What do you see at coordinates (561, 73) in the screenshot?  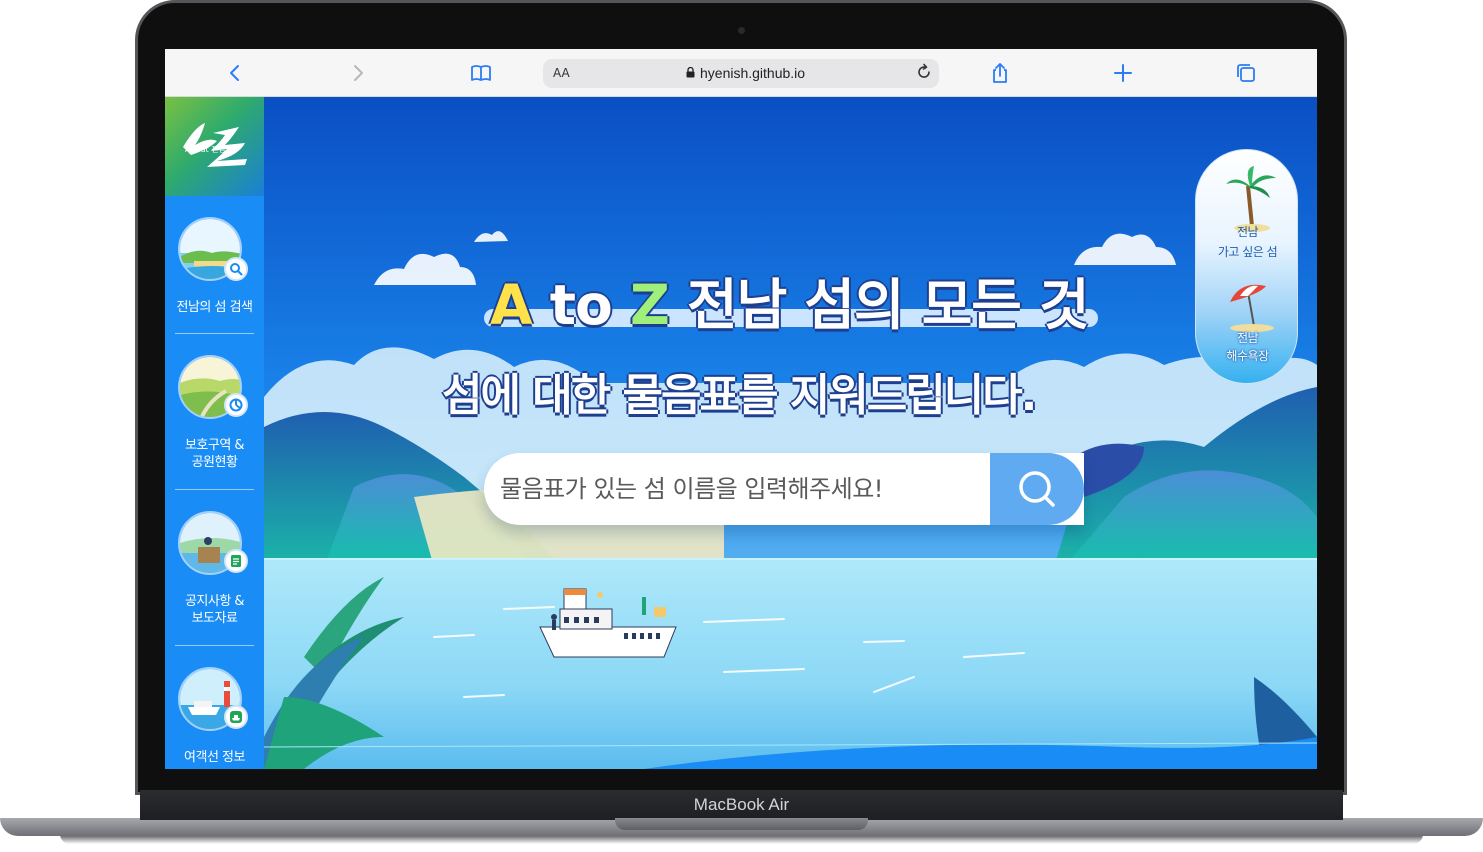 I see `text-size-button: AA` at bounding box center [561, 73].